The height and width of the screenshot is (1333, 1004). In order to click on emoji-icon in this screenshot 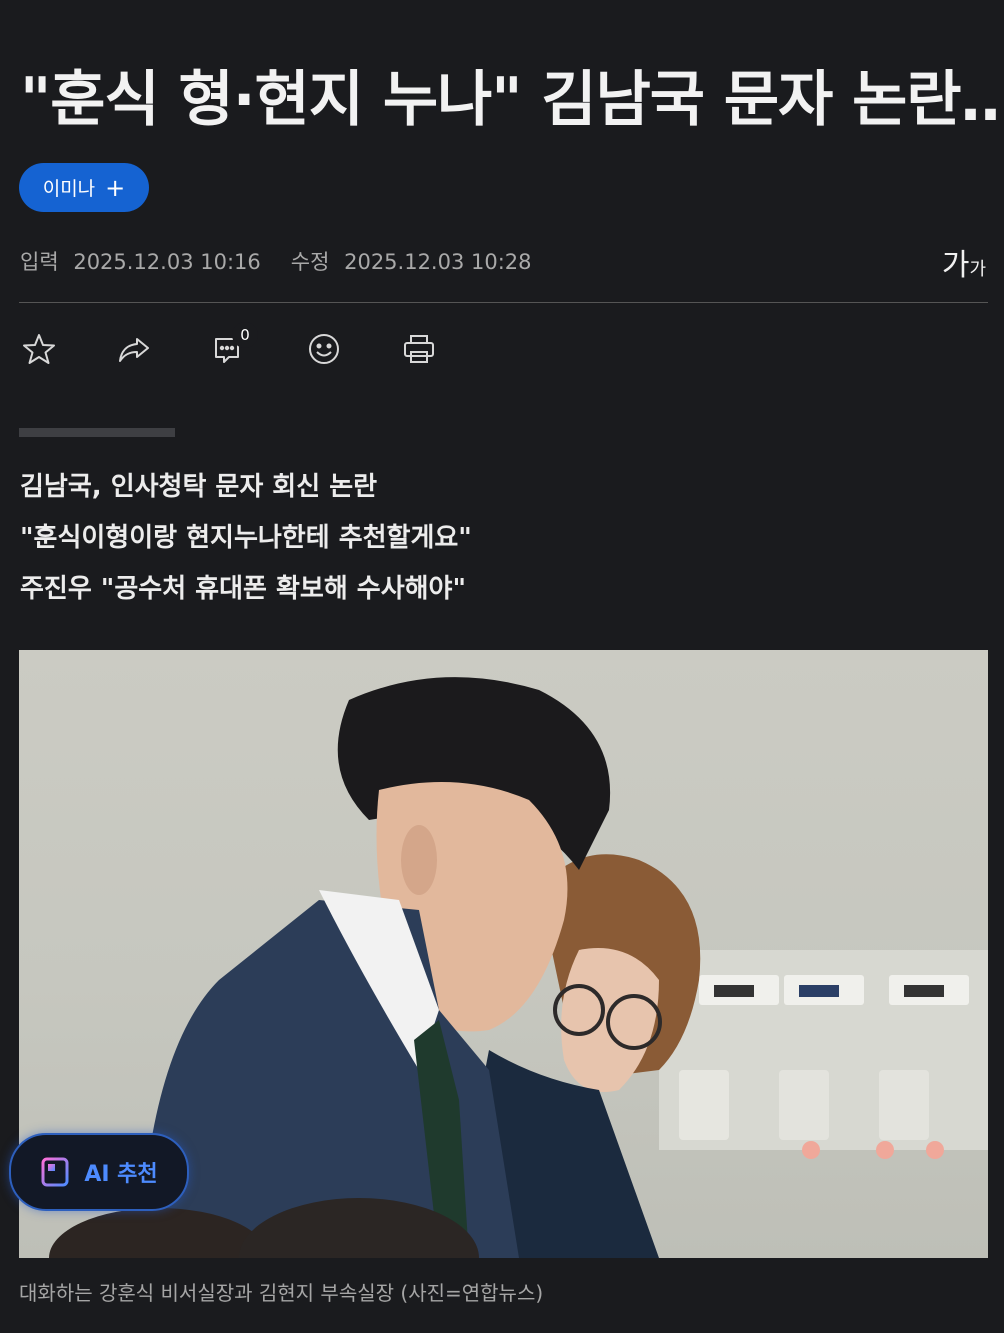, I will do `click(324, 349)`.